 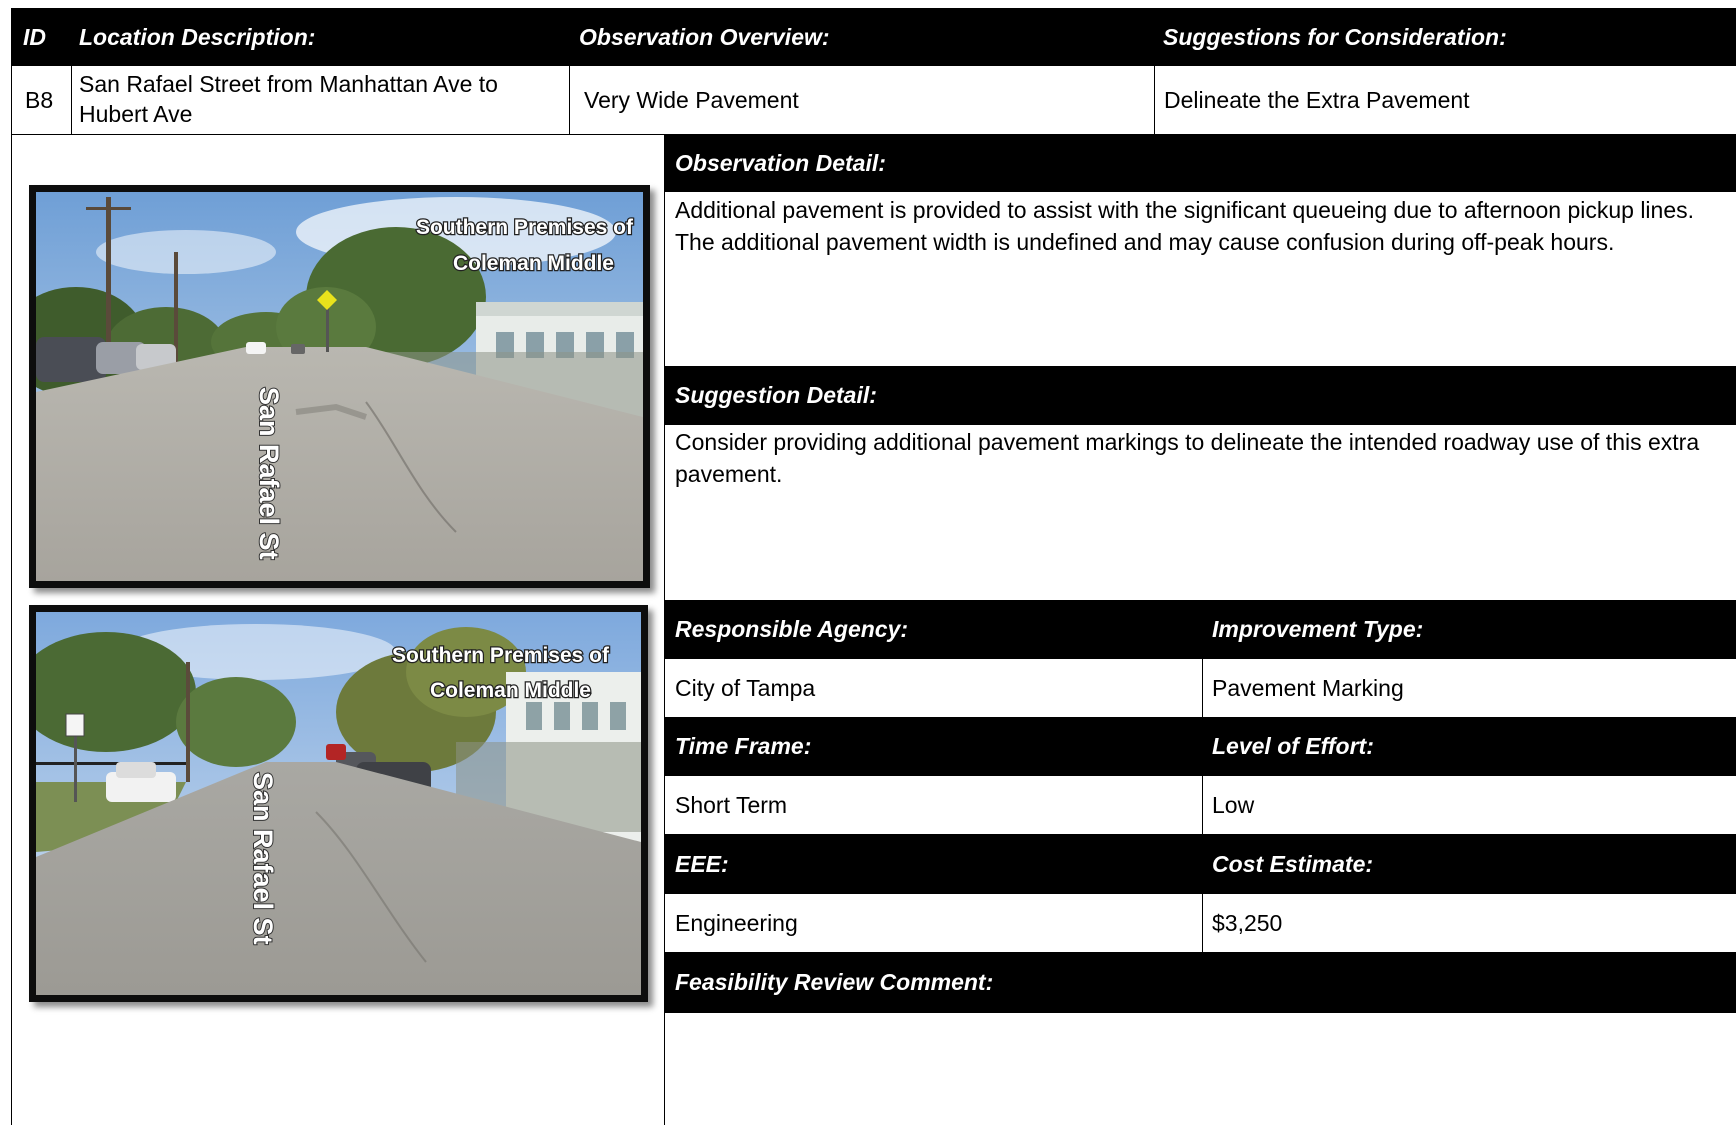 I want to click on suggestion-detail-header: Suggestion Detail:, so click(x=1200, y=395).